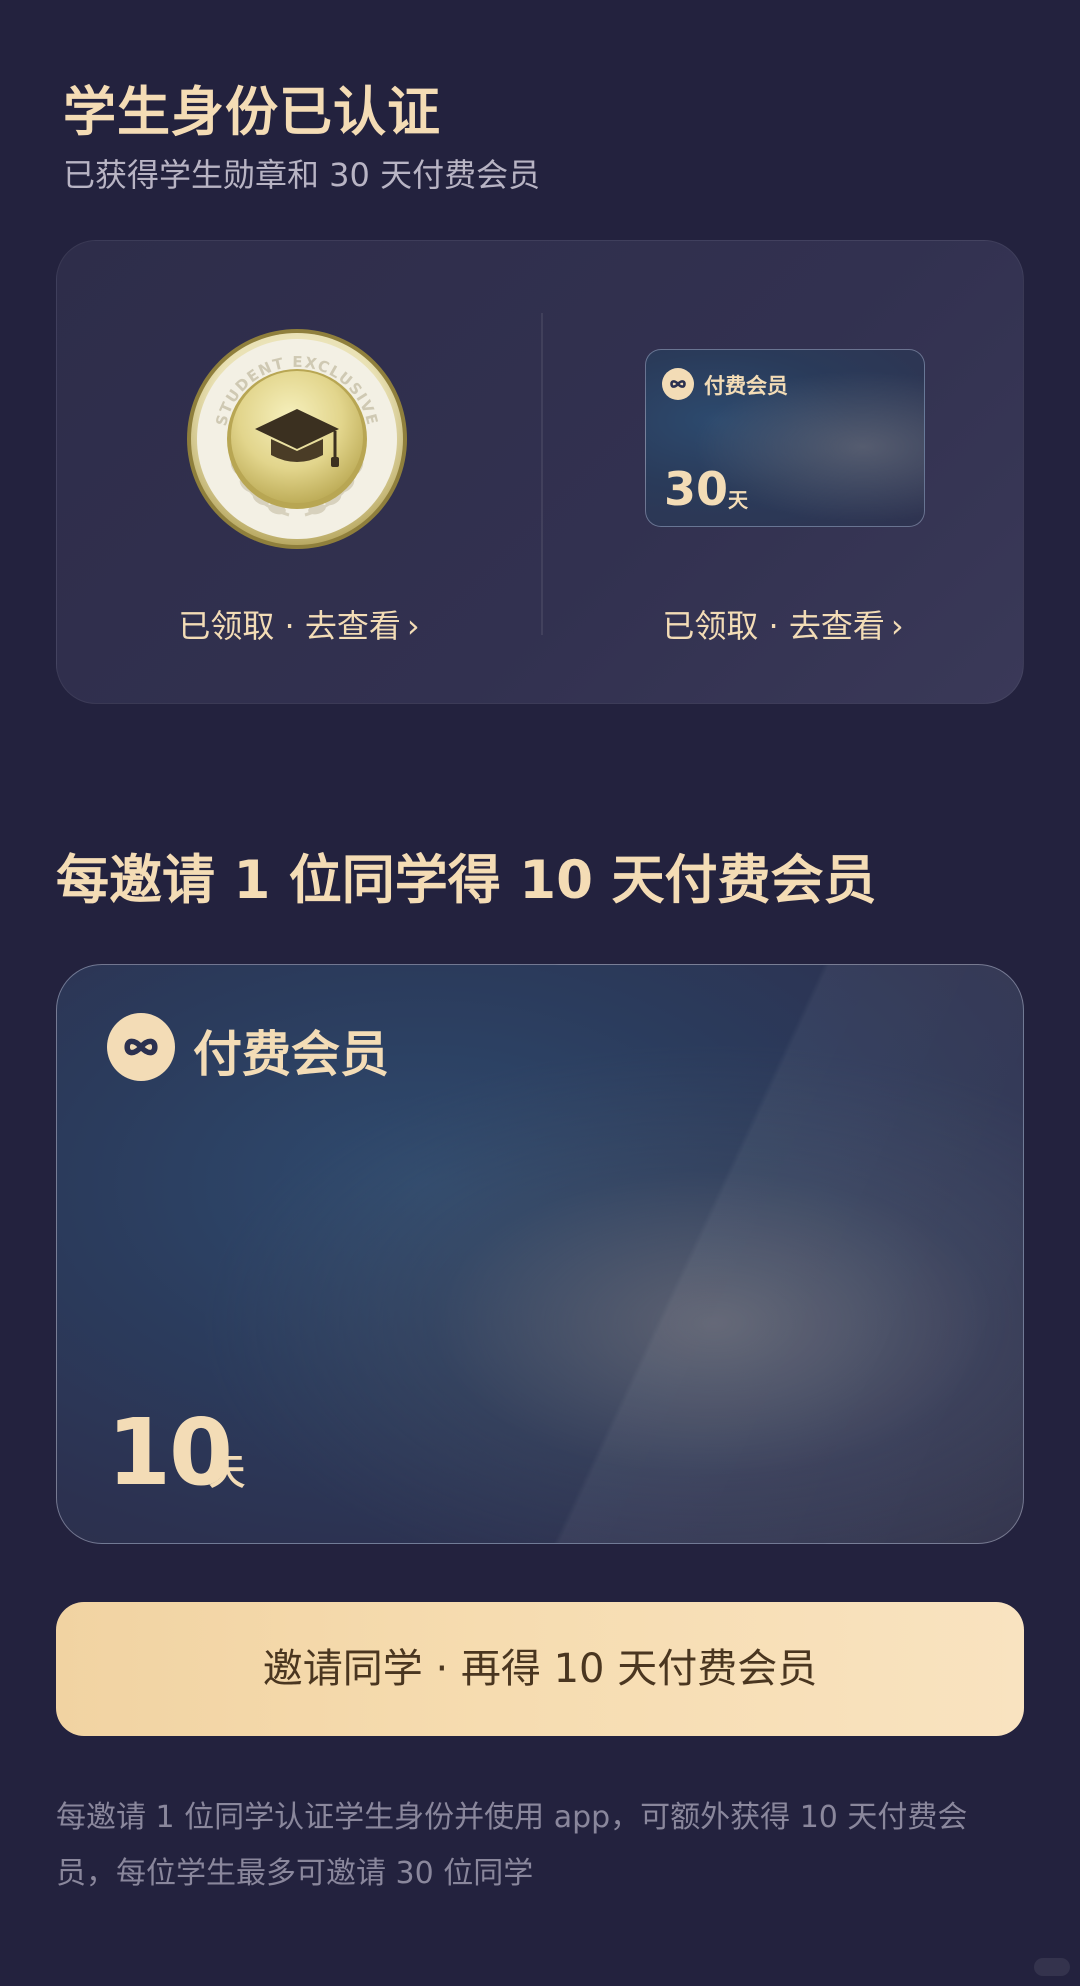 The image size is (1080, 1986). I want to click on badge-reward: STUDENT EXCLUSIVE 已领取 · 去查看 ›, so click(299, 473).